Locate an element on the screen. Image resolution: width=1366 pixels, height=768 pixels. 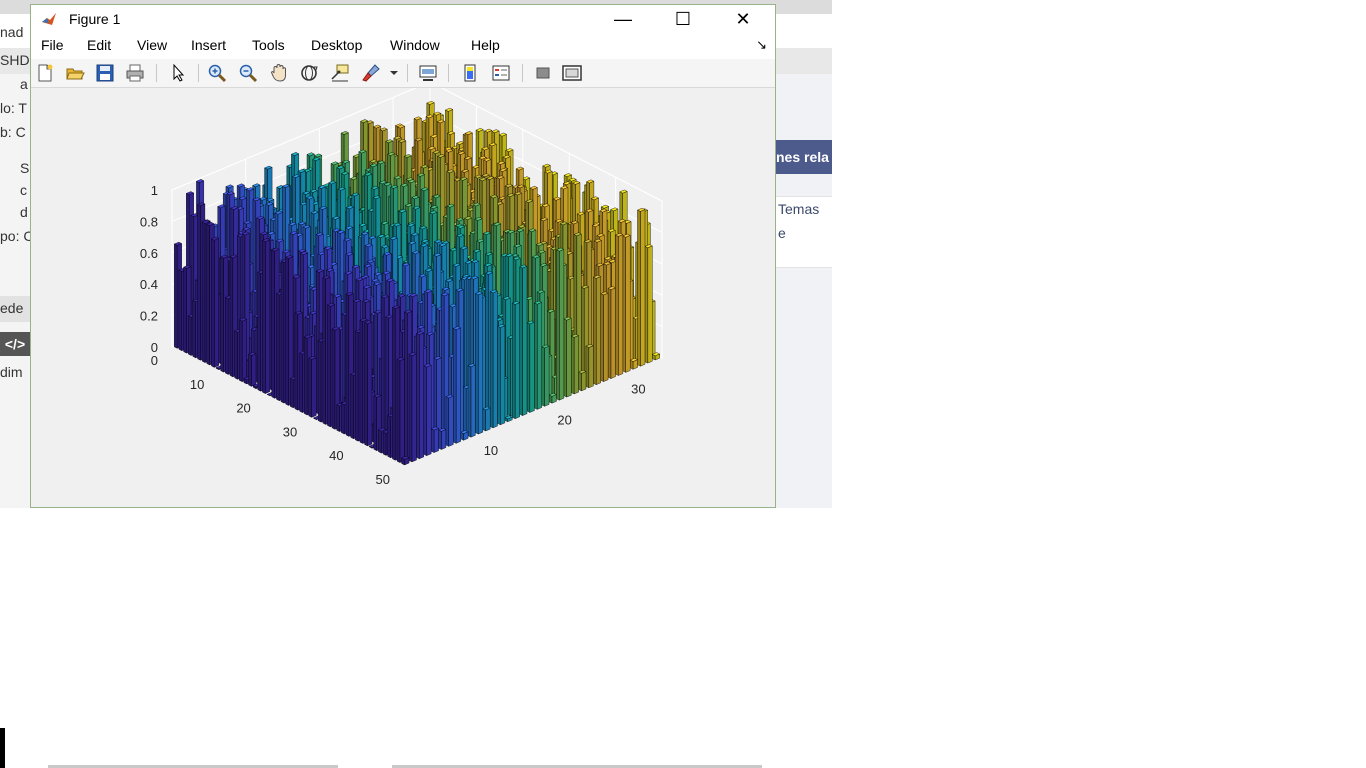
new-figure-icon is located at coordinates (45, 73).